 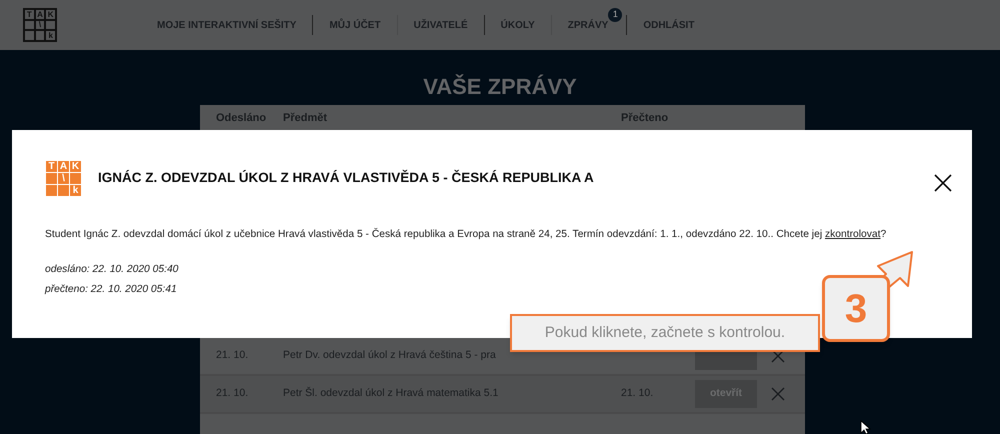 What do you see at coordinates (615, 15) in the screenshot?
I see `notification-badge: 1` at bounding box center [615, 15].